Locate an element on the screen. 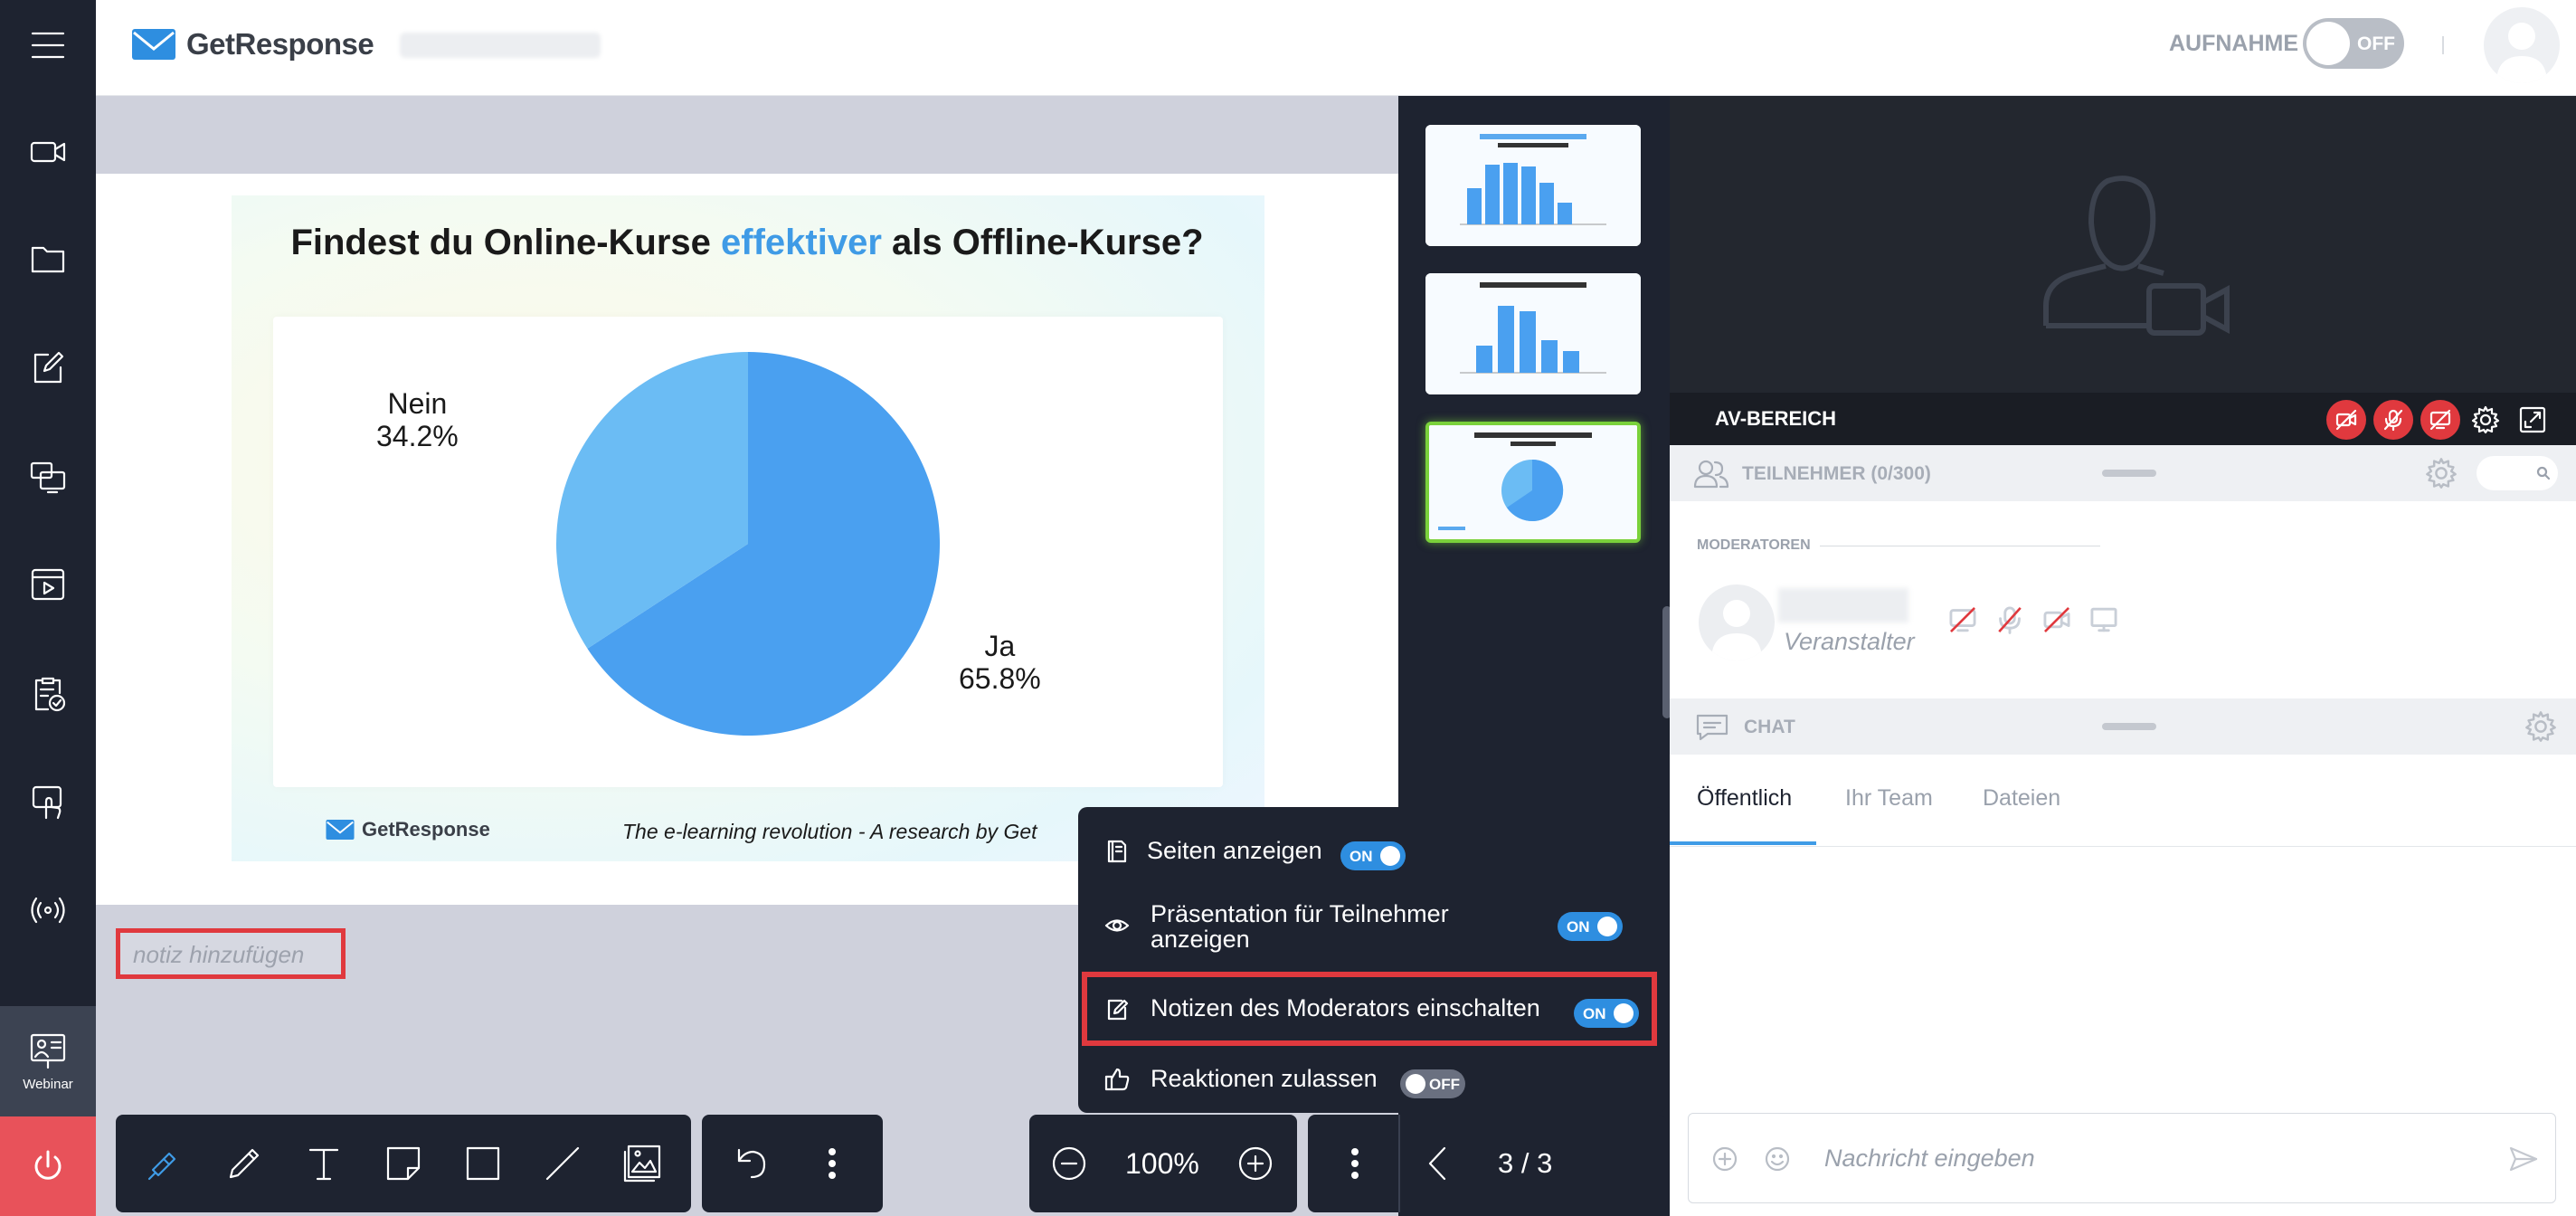 The width and height of the screenshot is (2576, 1216). menu-item-reactions: Reaktionen zulassen OFF is located at coordinates (1372, 1080).